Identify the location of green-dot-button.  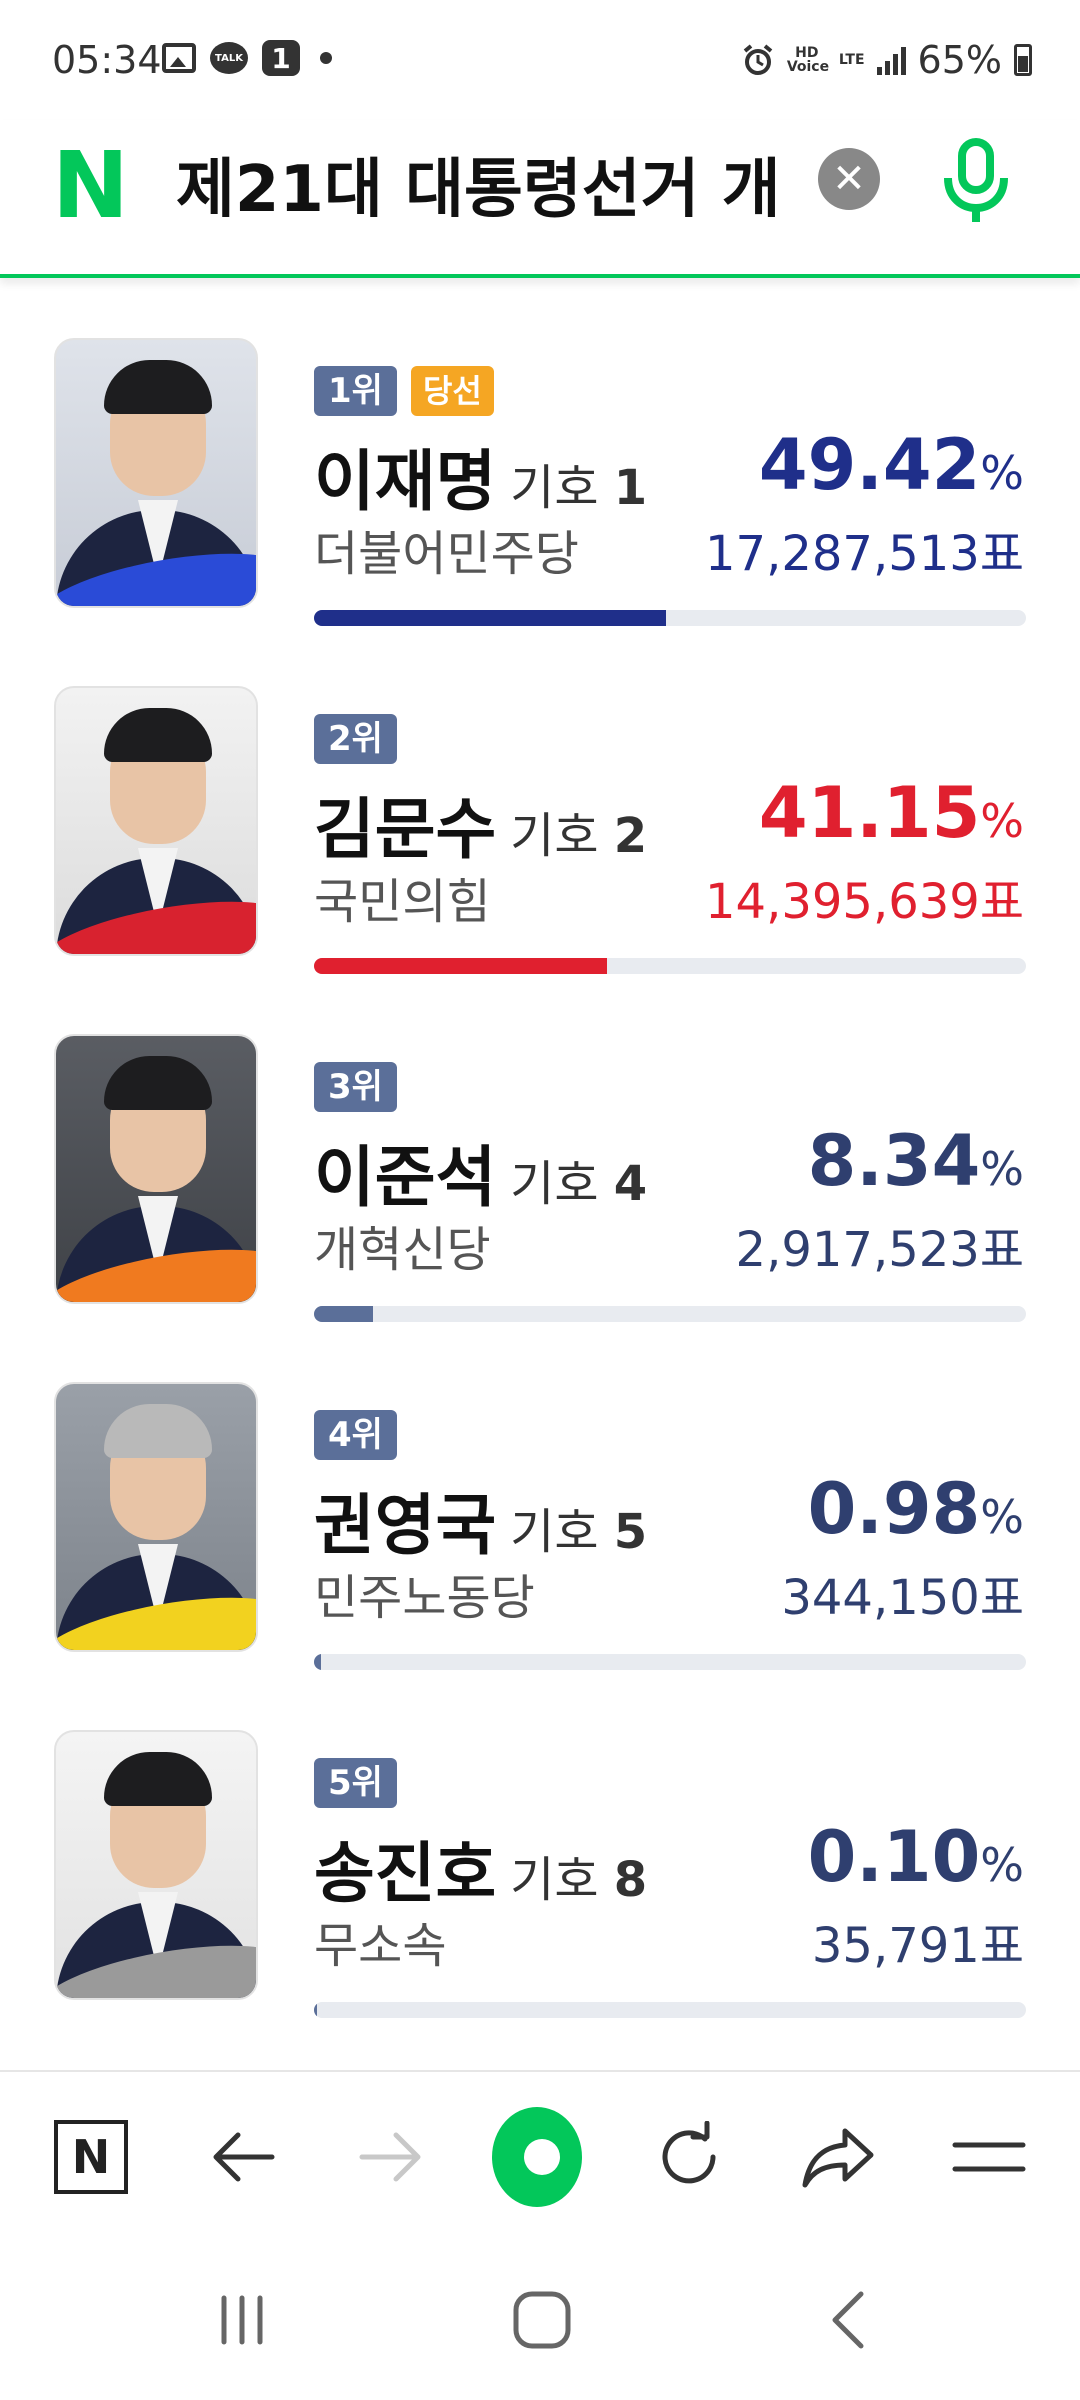
(537, 2157).